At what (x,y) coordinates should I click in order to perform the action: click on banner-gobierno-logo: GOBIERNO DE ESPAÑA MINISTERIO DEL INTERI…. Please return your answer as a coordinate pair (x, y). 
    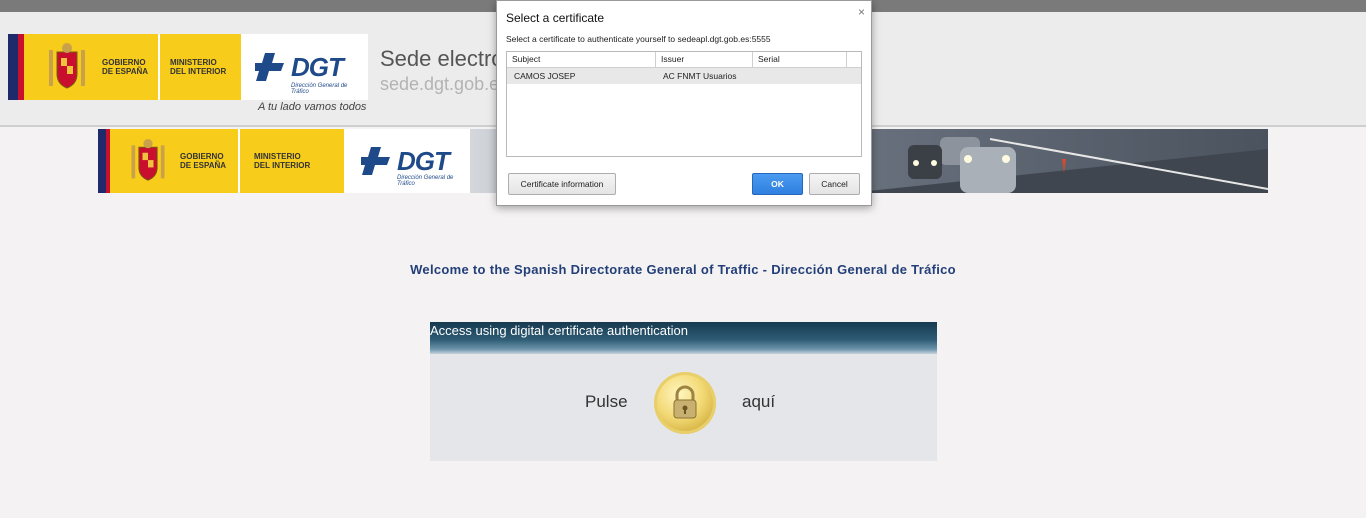
    Looking at the image, I should click on (221, 161).